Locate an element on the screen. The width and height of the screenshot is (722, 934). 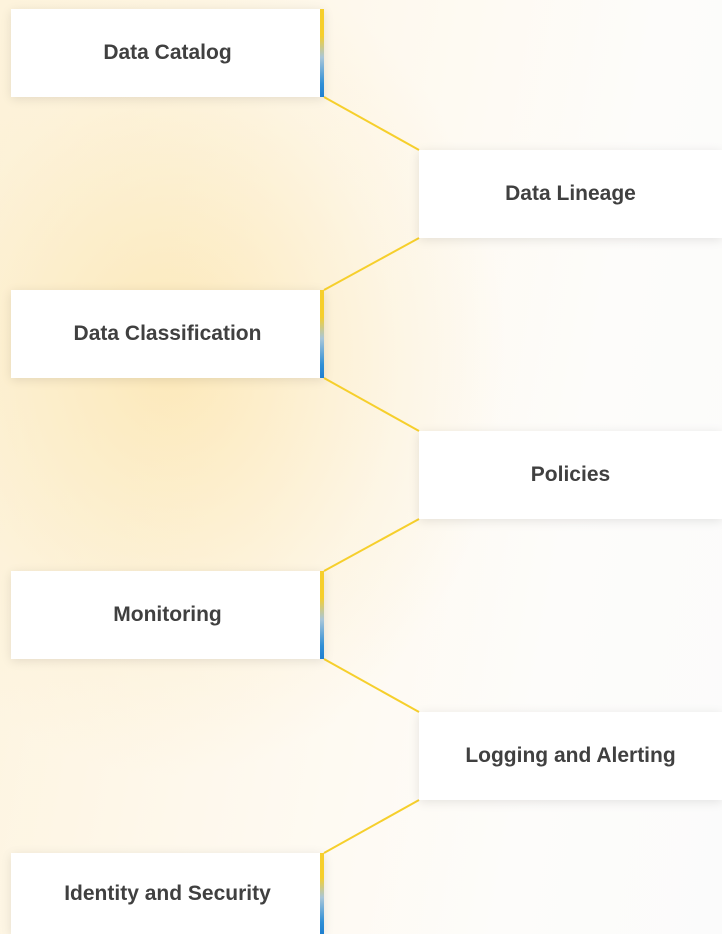
node-label: Identity and Security is located at coordinates (167, 893).